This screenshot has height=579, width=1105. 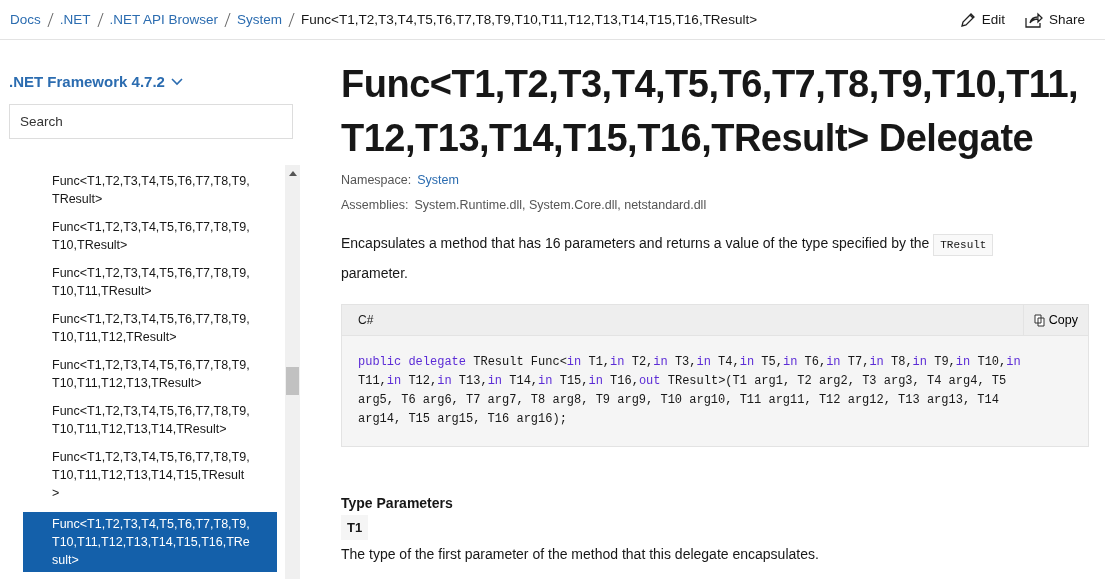 I want to click on assemblies-label: Assemblies:, so click(x=375, y=205).